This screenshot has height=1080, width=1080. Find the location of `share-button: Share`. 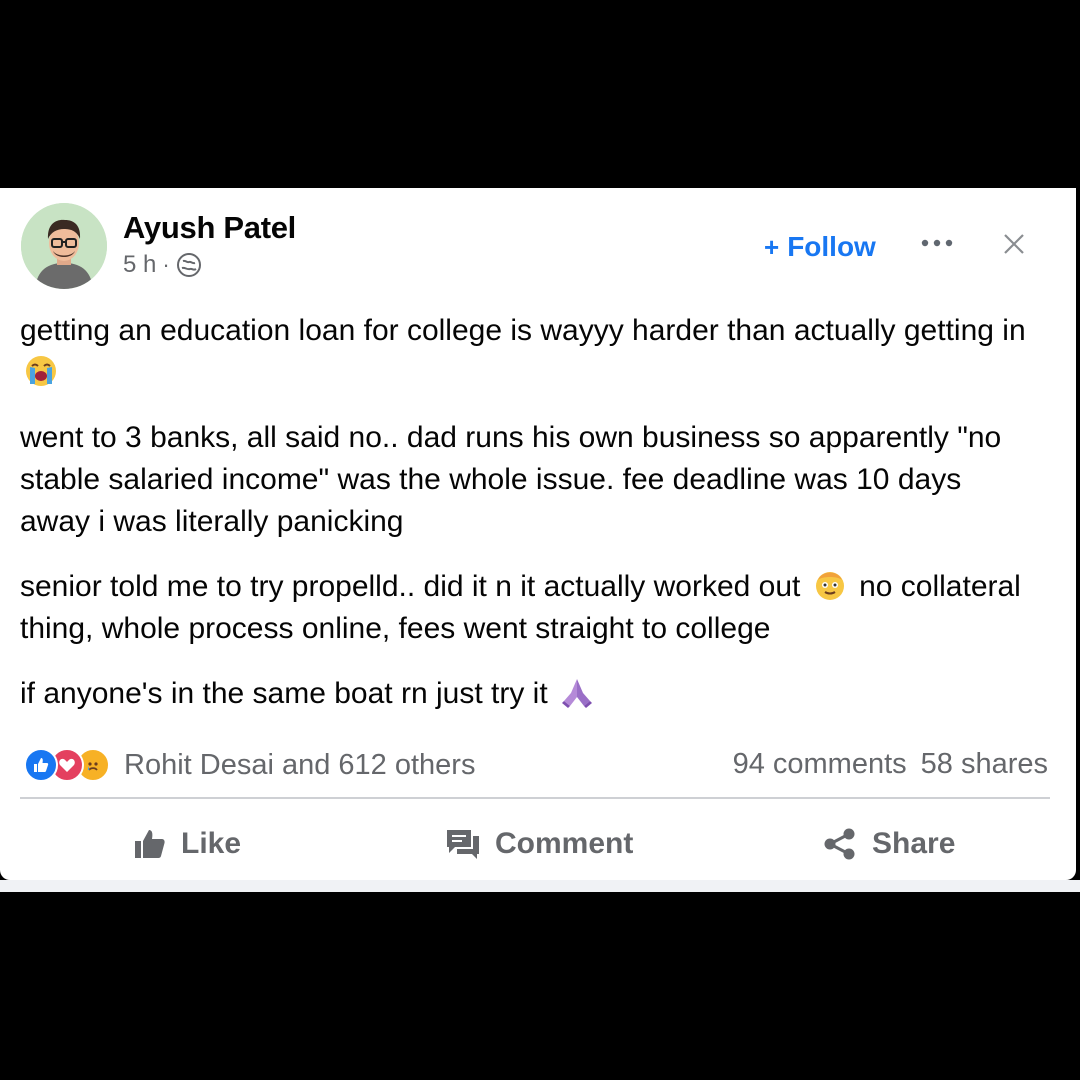

share-button: Share is located at coordinates (888, 844).